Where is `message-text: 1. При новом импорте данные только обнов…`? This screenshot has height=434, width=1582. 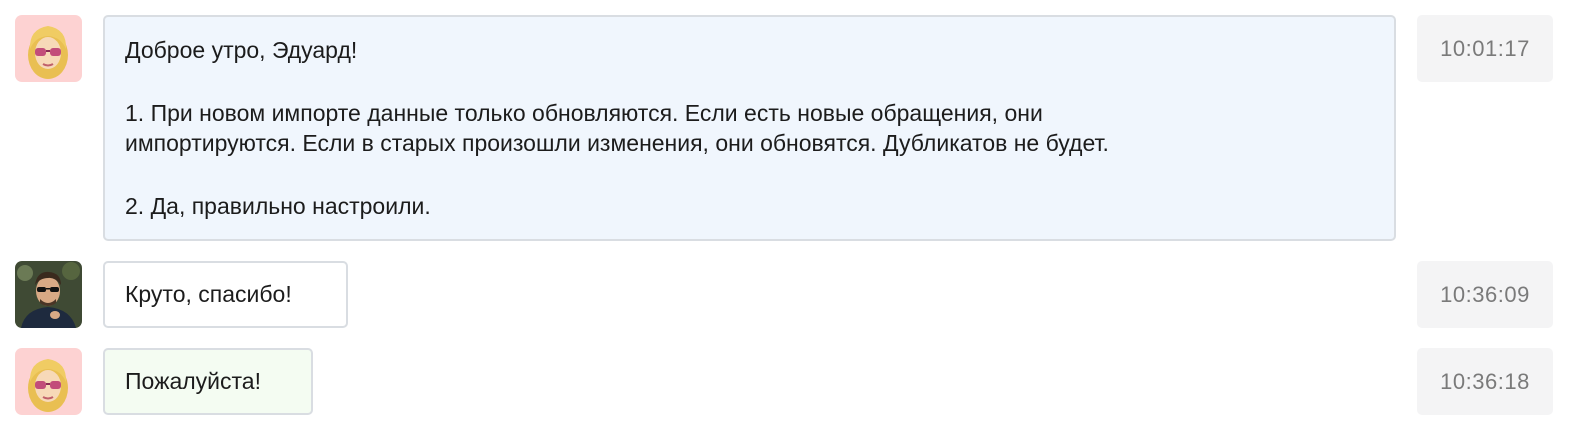
message-text: 1. При новом импорте данные только обнов… is located at coordinates (617, 128).